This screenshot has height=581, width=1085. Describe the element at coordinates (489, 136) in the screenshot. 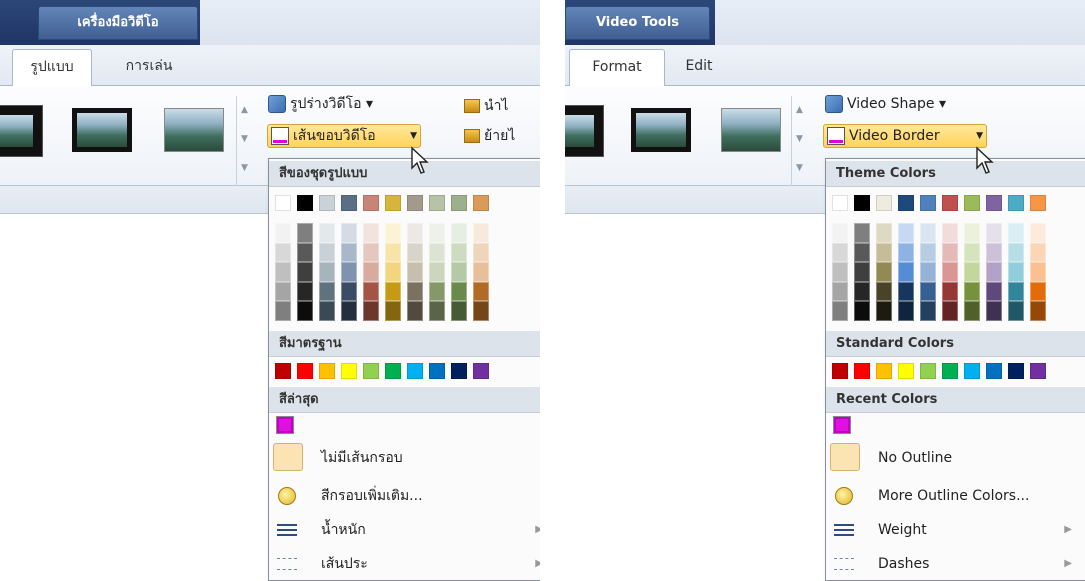

I see `send-backward-button: ย้ายไ` at that location.